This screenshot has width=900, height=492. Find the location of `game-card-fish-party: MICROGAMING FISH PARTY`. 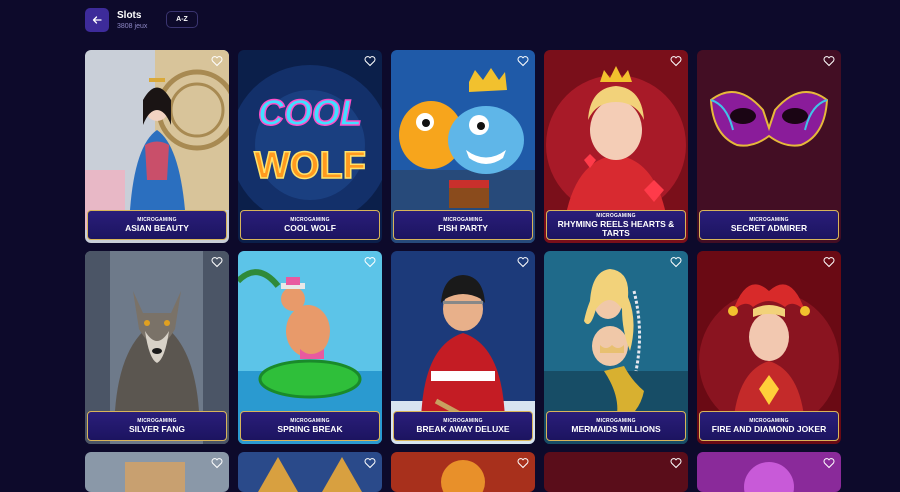

game-card-fish-party: MICROGAMING FISH PARTY is located at coordinates (463, 146).